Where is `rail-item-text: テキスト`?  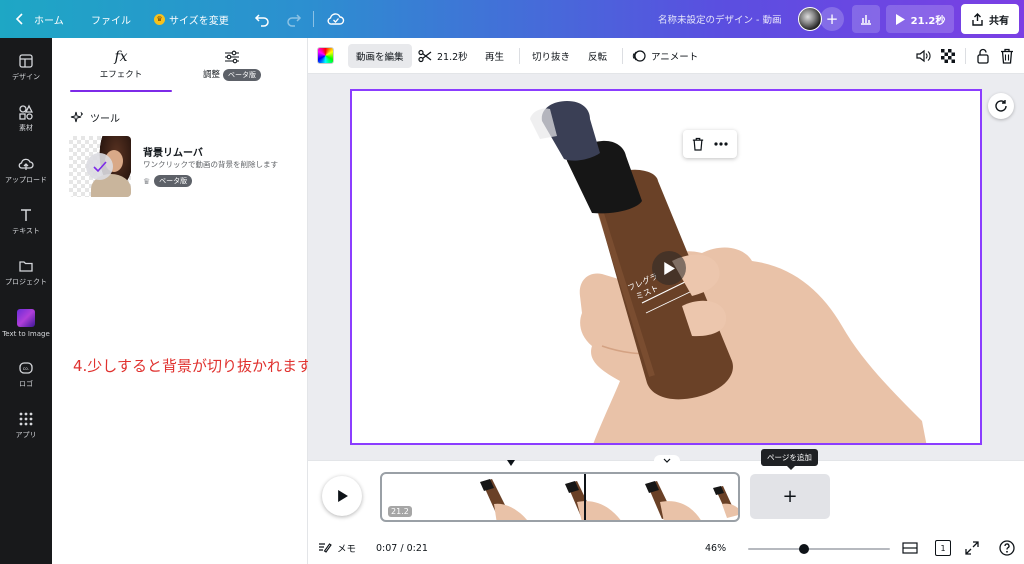
rail-item-text: テキスト is located at coordinates (26, 221).